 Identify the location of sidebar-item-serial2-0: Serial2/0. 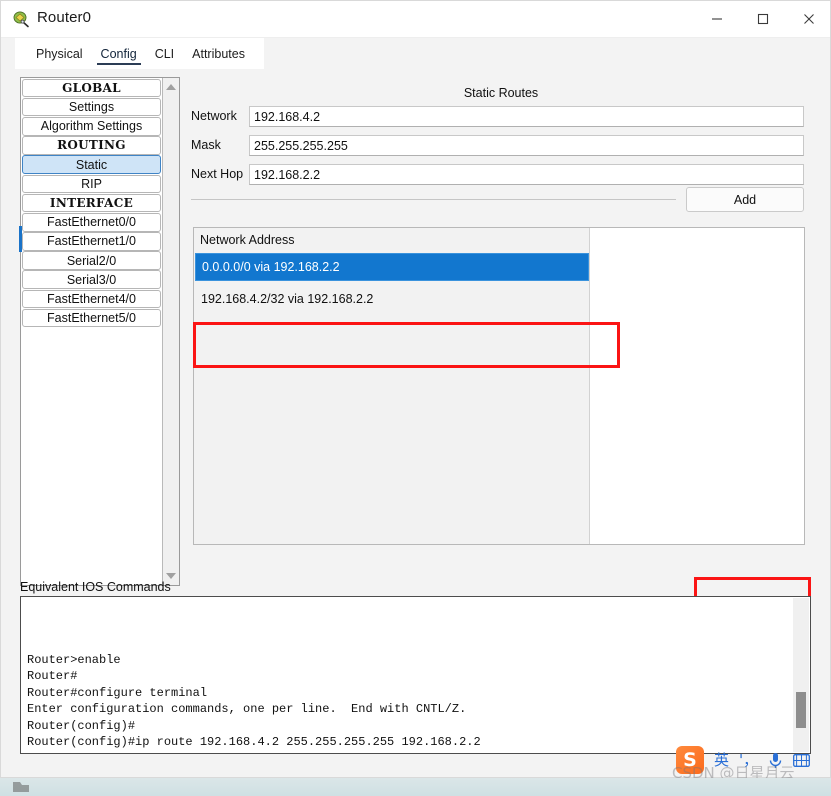
(91, 260).